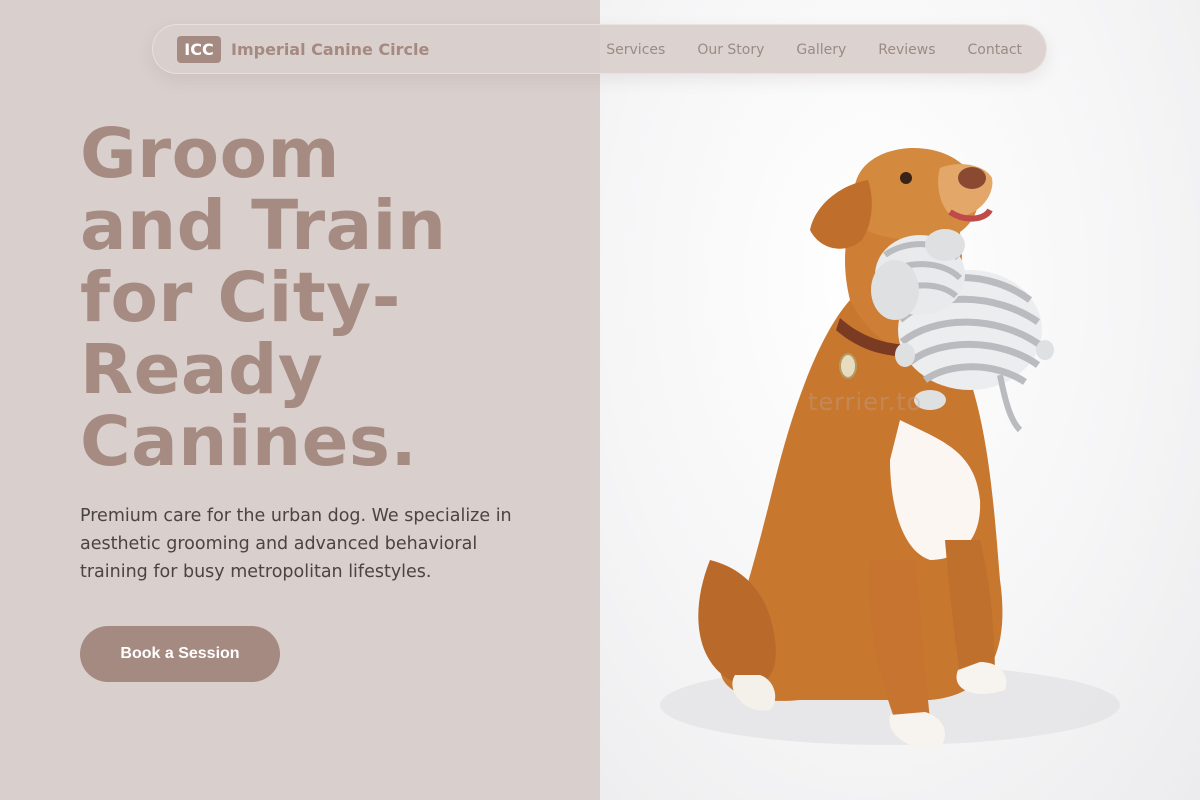 This screenshot has height=800, width=1200. What do you see at coordinates (249, 442) in the screenshot?
I see `hero-title-line: Canines.` at bounding box center [249, 442].